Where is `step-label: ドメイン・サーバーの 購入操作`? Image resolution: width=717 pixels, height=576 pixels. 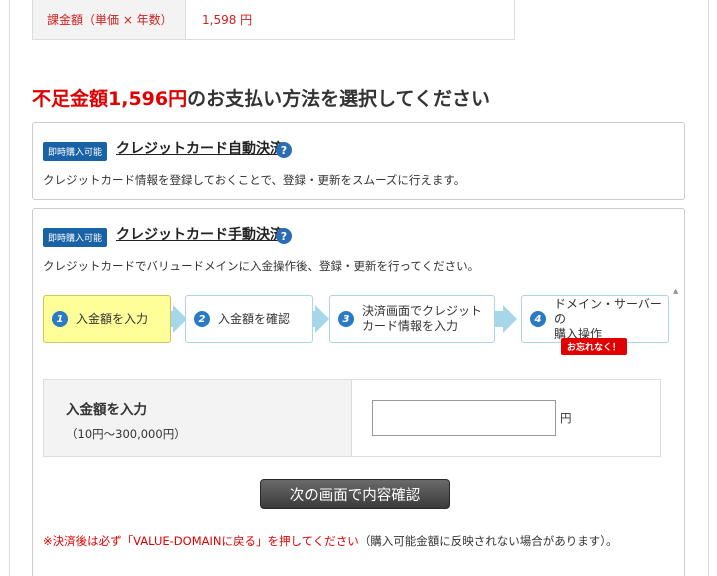
step-label: ドメイン・サーバーの 購入操作 is located at coordinates (608, 318).